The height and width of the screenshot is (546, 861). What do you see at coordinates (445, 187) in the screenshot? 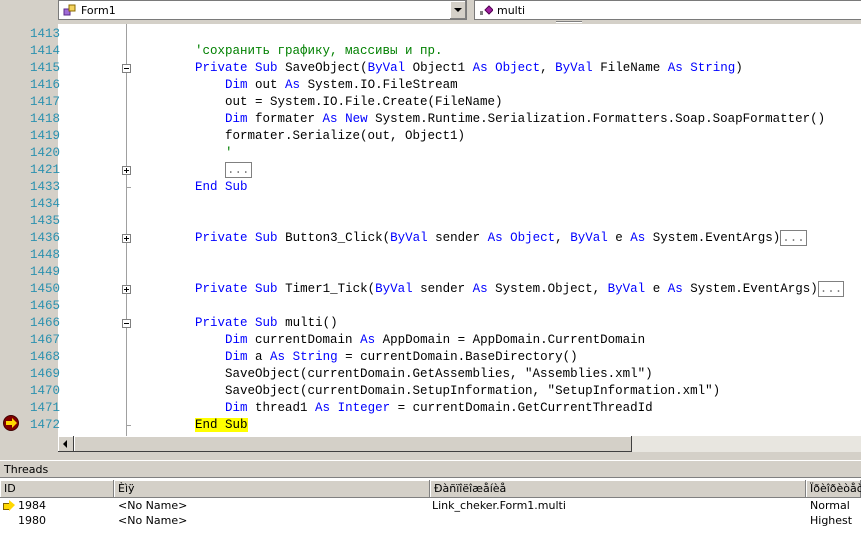
I see `code-line: 1433 End Sub` at bounding box center [445, 187].